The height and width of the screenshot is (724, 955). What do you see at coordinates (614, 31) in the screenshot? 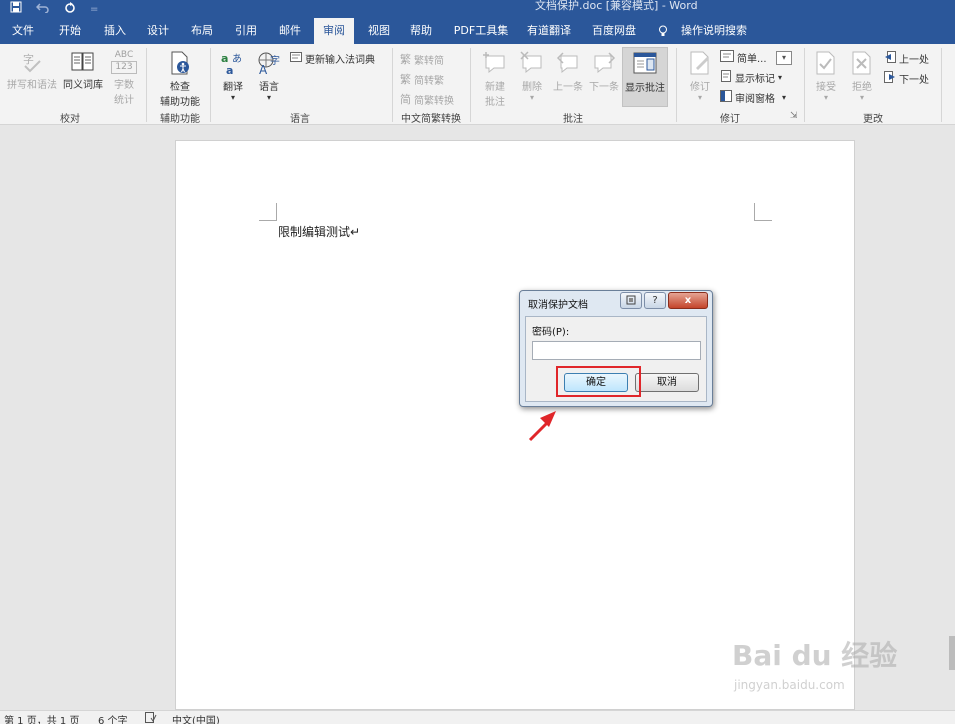
I see `tab-baidu-netdisk: 百度网盘` at bounding box center [614, 31].